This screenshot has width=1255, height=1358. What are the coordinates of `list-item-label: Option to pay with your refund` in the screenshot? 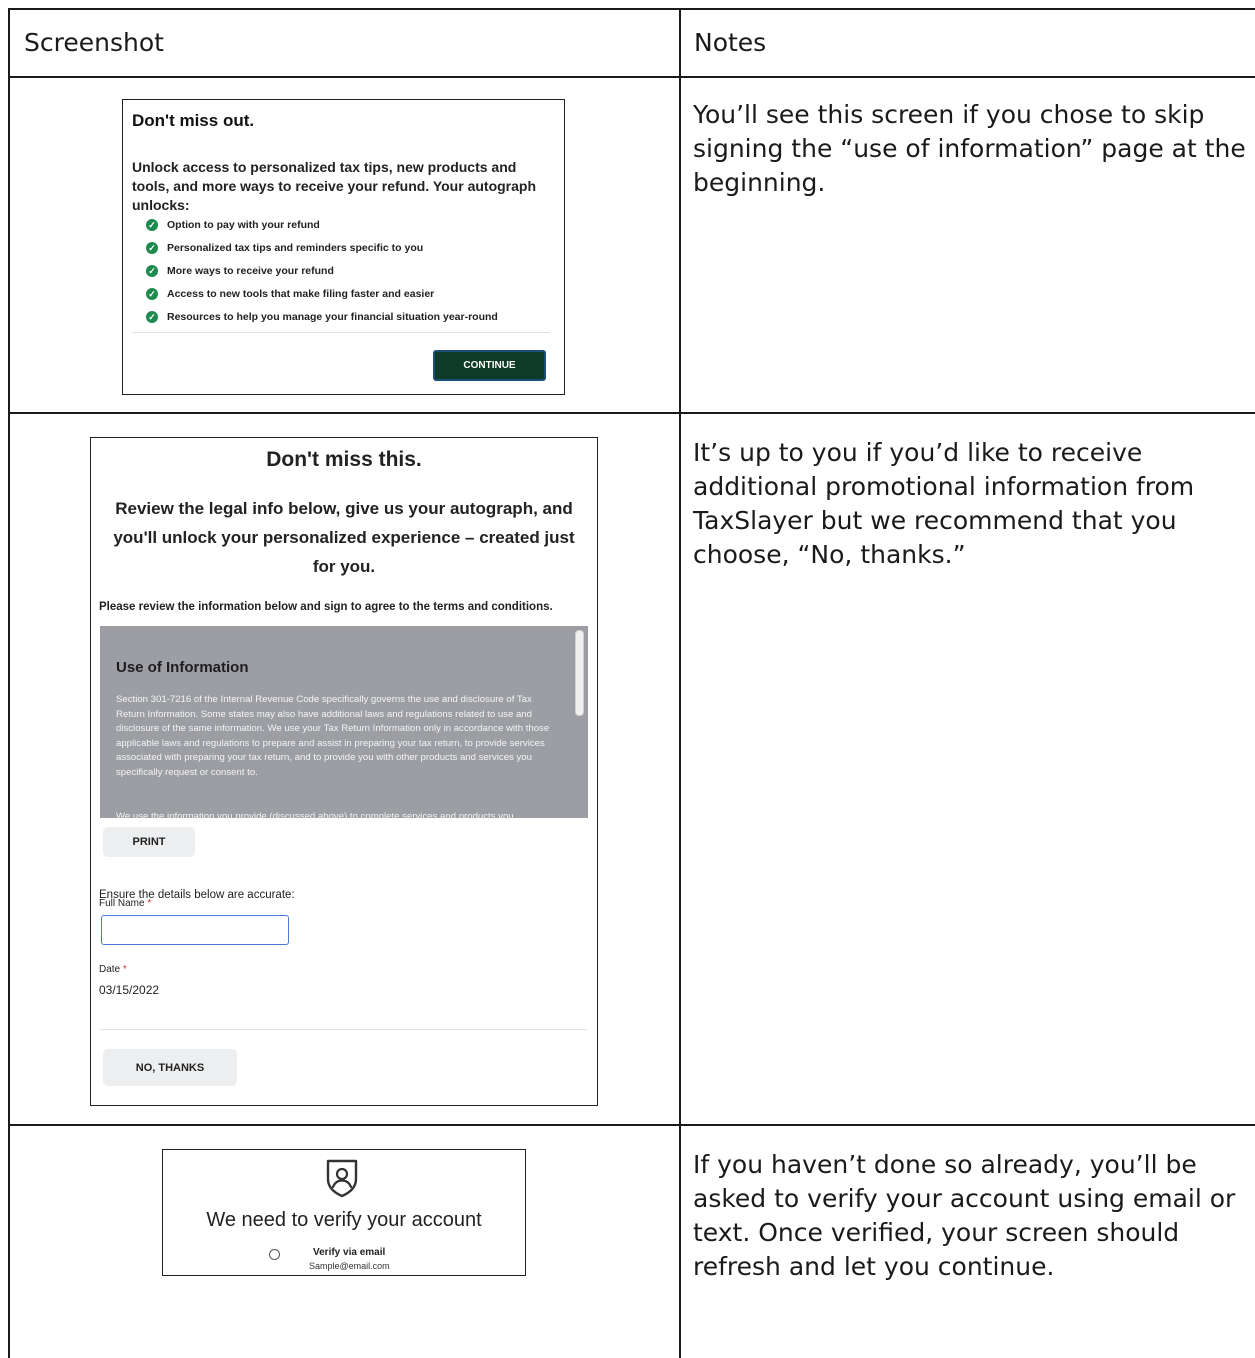 It's located at (243, 224).